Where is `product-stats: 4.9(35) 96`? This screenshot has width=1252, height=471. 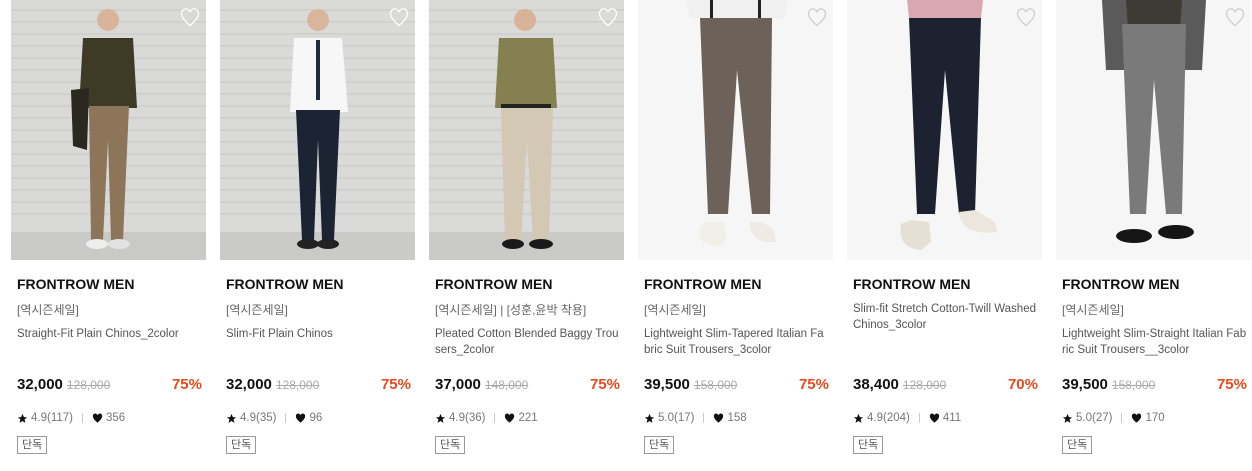
product-stats: 4.9(35) 96 is located at coordinates (274, 418).